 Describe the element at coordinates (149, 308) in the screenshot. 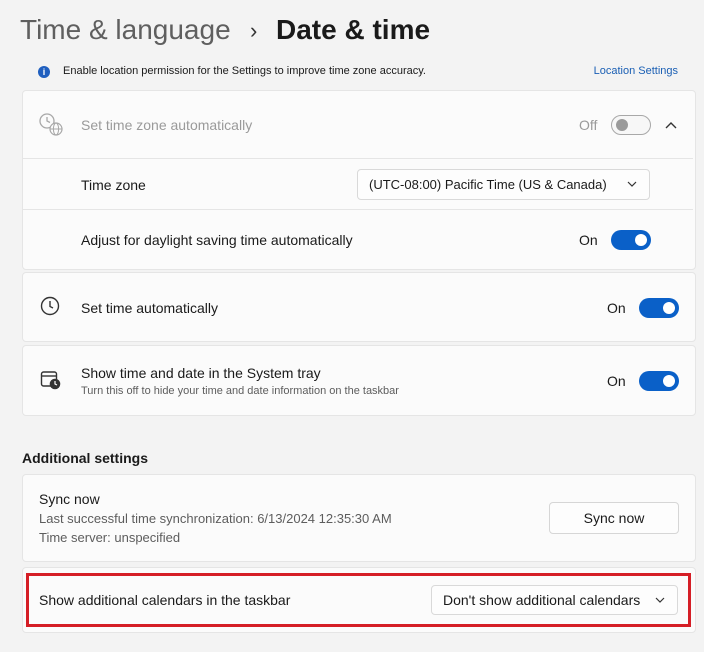

I see `set-time-auto-label: Set time automatically` at that location.